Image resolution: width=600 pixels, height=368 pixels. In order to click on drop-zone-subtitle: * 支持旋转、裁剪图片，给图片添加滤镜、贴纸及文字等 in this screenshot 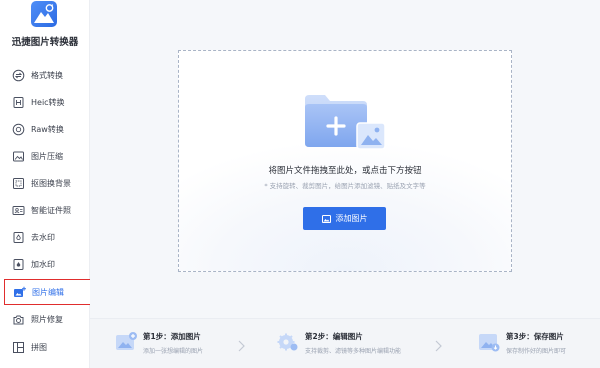, I will do `click(345, 186)`.